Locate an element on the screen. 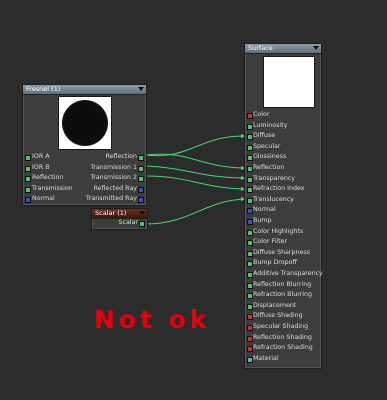 This screenshot has height=400, width=387. surface-input-row: Diffuse Sharpness is located at coordinates (280, 253).